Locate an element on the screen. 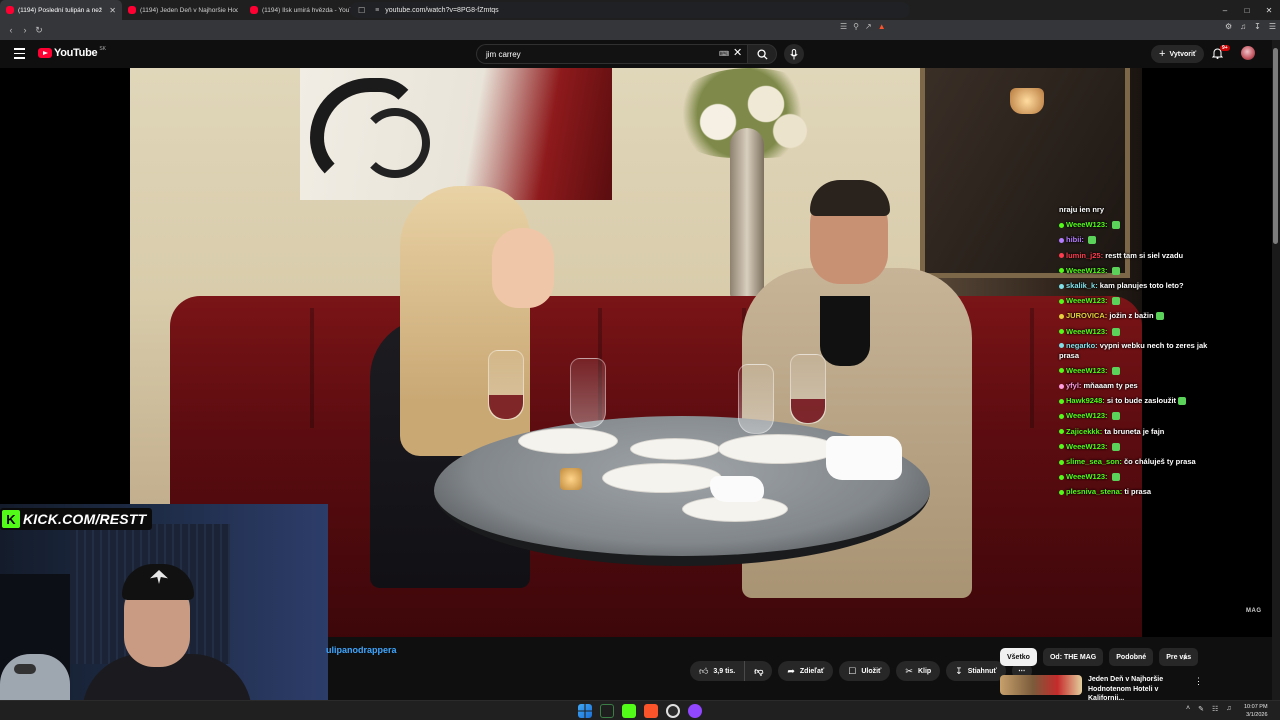 This screenshot has width=1280, height=720. window-controls: – □ ✕ is located at coordinates (1247, 10).